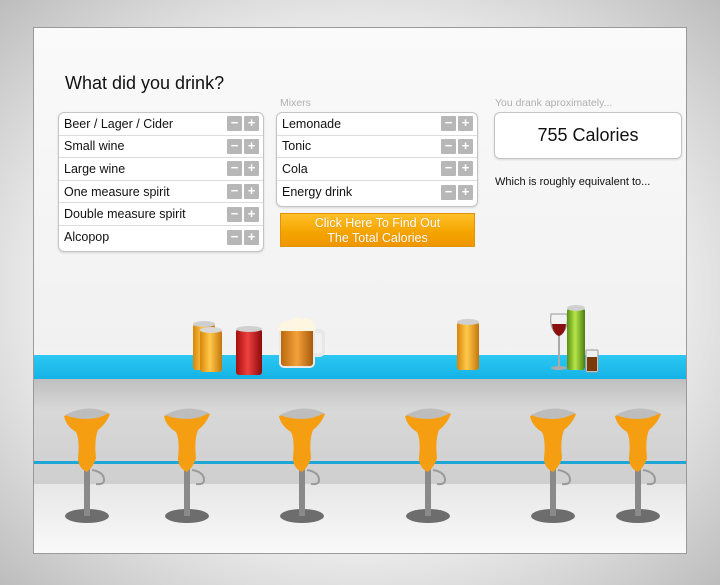  Describe the element at coordinates (87, 237) in the screenshot. I see `drink-label: Alcopop` at that location.